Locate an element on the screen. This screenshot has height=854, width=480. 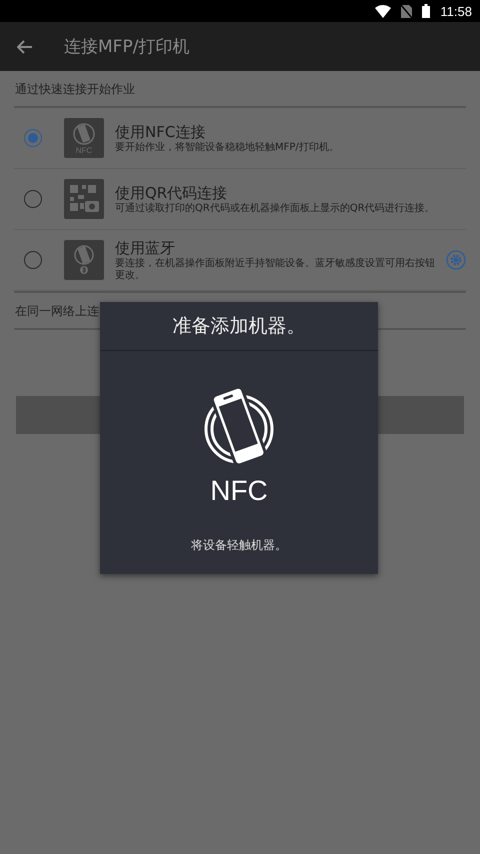
screen-title: 连接MFP/打印机 is located at coordinates (127, 47).